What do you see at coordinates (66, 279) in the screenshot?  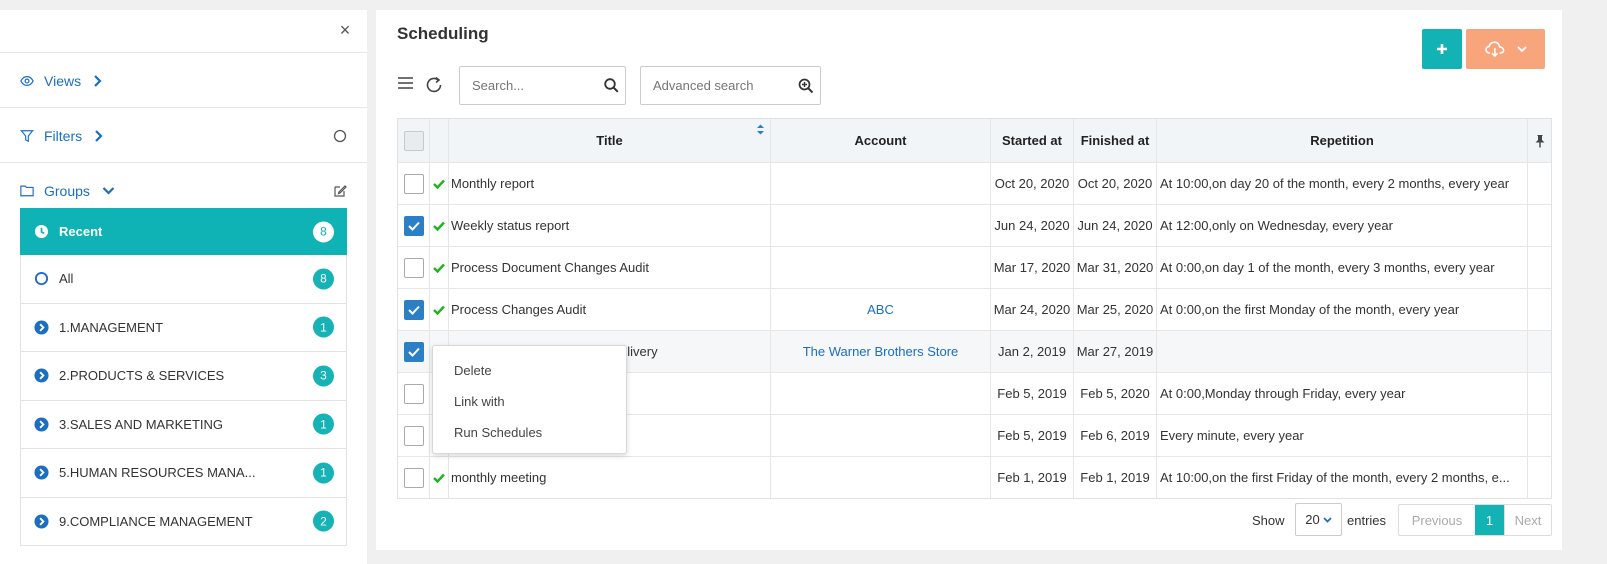 I see `group-label: All` at bounding box center [66, 279].